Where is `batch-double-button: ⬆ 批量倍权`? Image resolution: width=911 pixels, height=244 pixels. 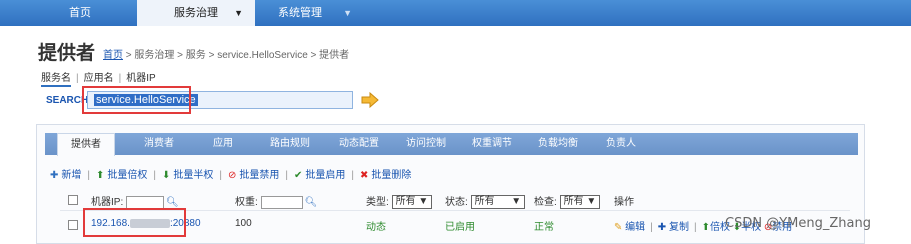
batch-double-button: ⬆ 批量倍权 is located at coordinates (121, 175).